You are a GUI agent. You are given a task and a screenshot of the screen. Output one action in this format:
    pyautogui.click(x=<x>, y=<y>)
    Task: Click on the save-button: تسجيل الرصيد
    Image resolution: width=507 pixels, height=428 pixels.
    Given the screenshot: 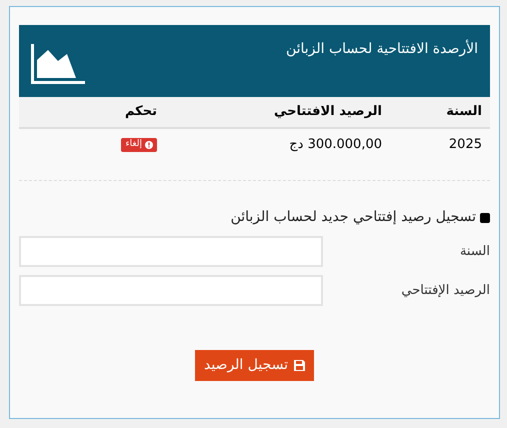 What is the action you would take?
    pyautogui.click(x=254, y=365)
    